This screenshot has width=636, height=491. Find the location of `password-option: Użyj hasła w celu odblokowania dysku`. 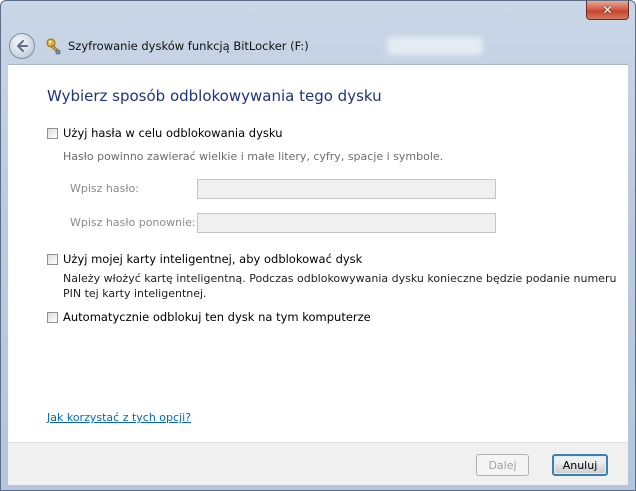

password-option: Użyj hasła w celu odblokowania dysku is located at coordinates (165, 133).